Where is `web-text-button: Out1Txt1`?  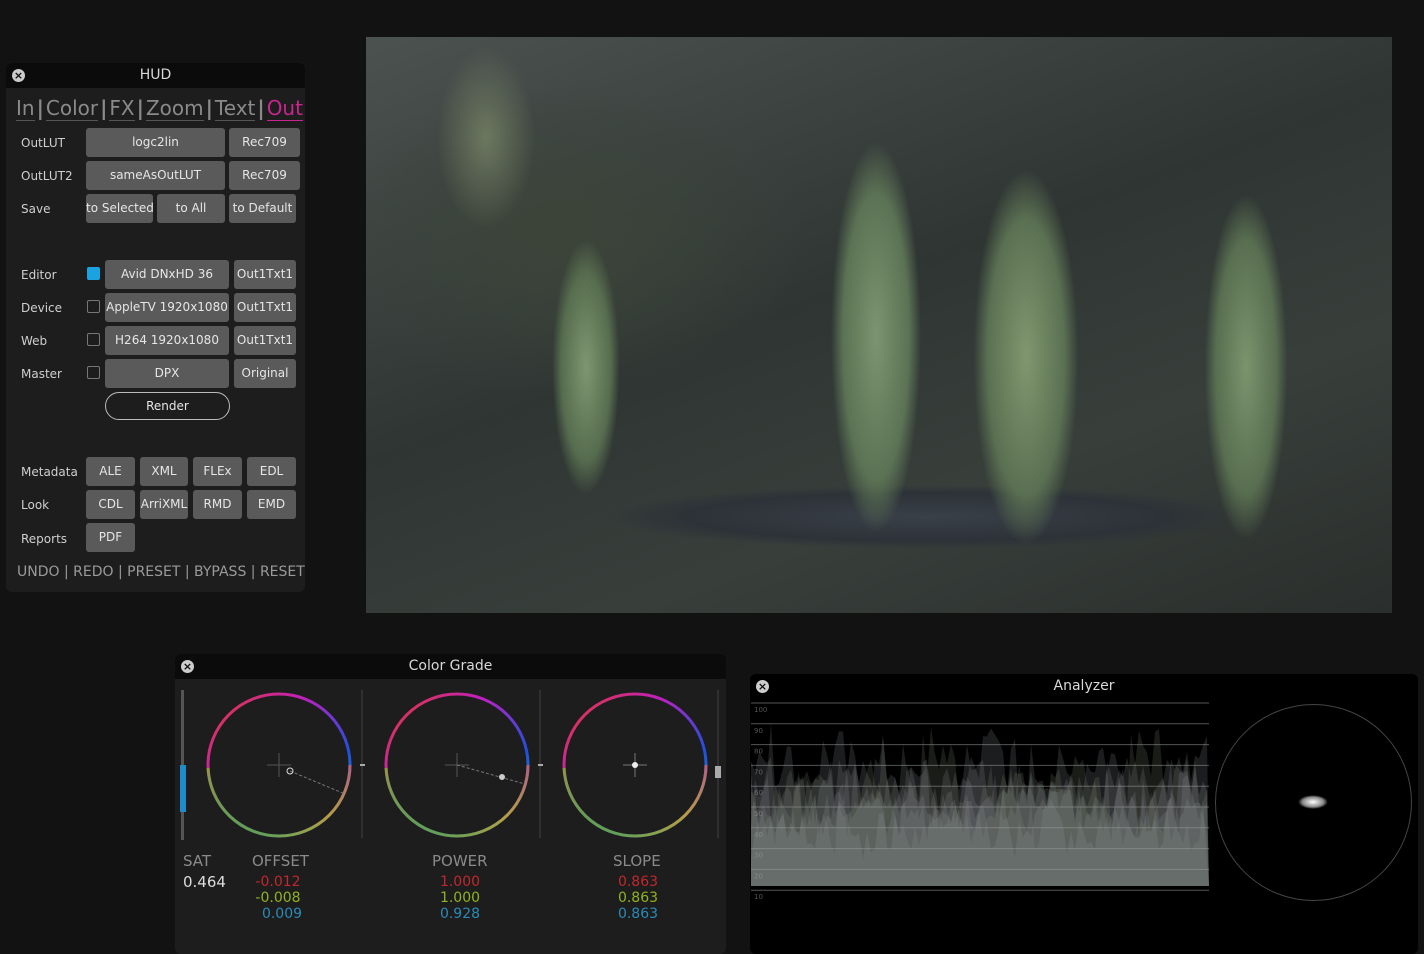 web-text-button: Out1Txt1 is located at coordinates (265, 340).